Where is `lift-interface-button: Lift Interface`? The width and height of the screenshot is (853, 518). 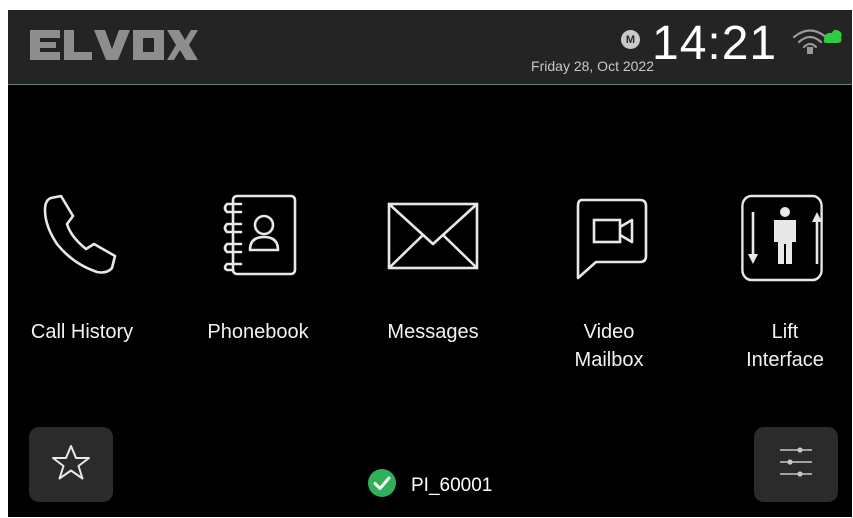 lift-interface-button: Lift Interface is located at coordinates (781, 290).